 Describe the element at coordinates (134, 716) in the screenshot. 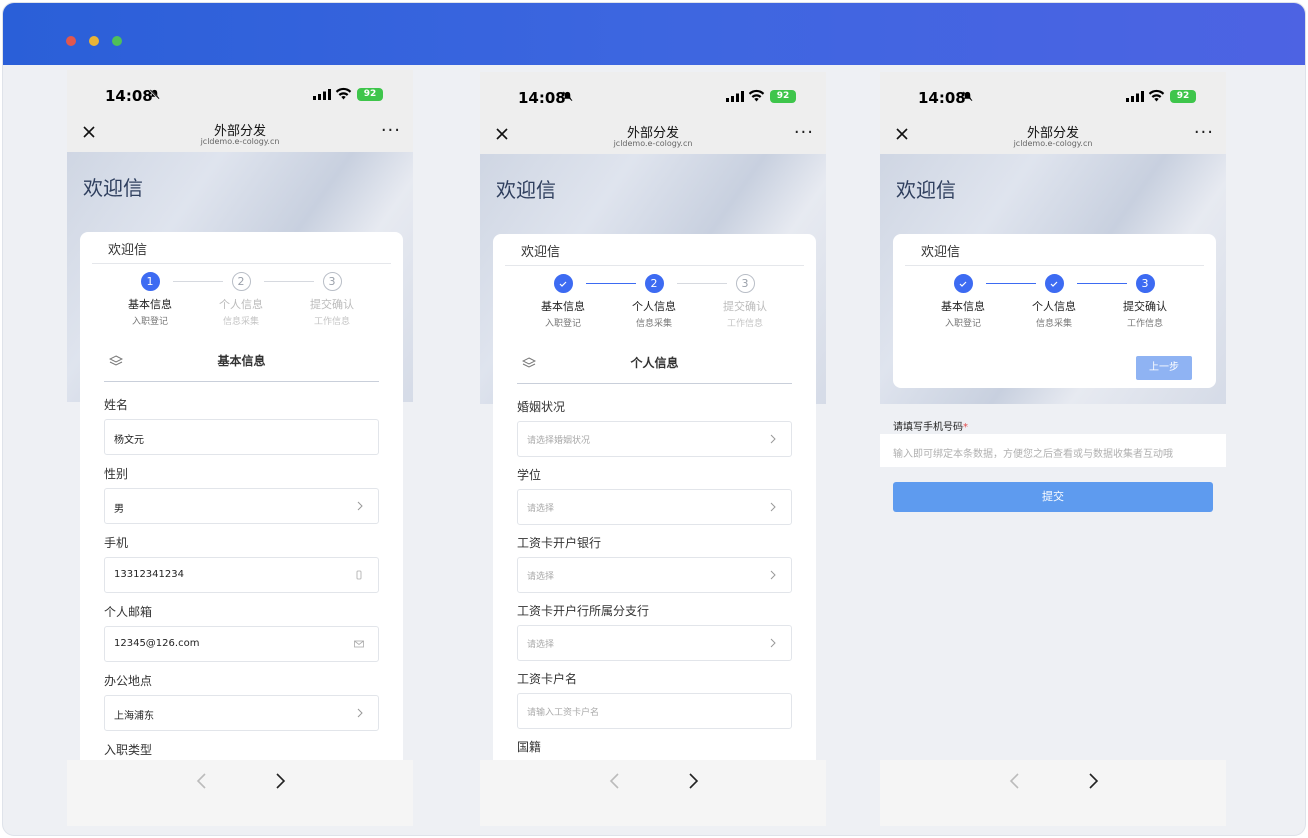

I see `field-value: 上海浦东` at that location.